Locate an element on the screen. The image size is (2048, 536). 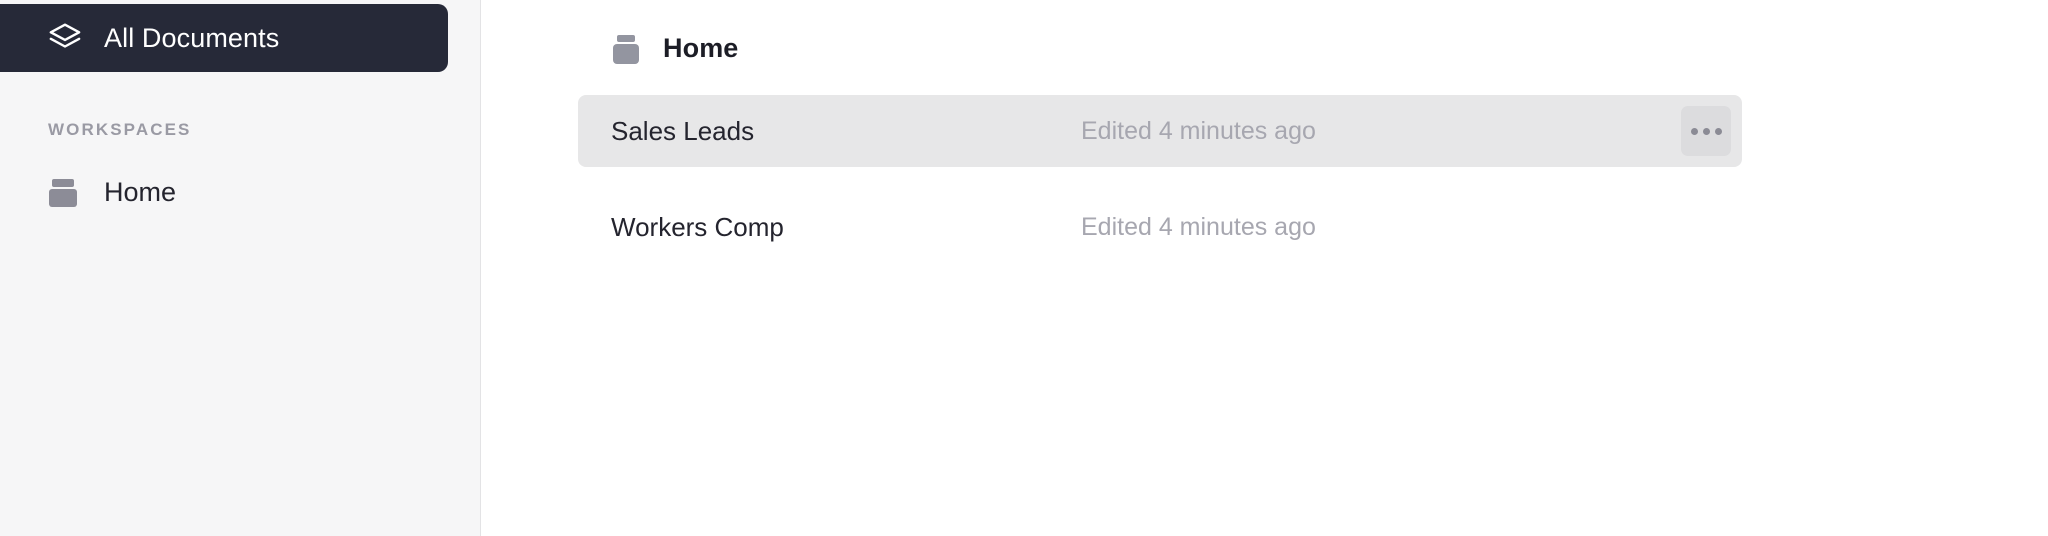
sidebar-item-home-label: Home is located at coordinates (140, 191).